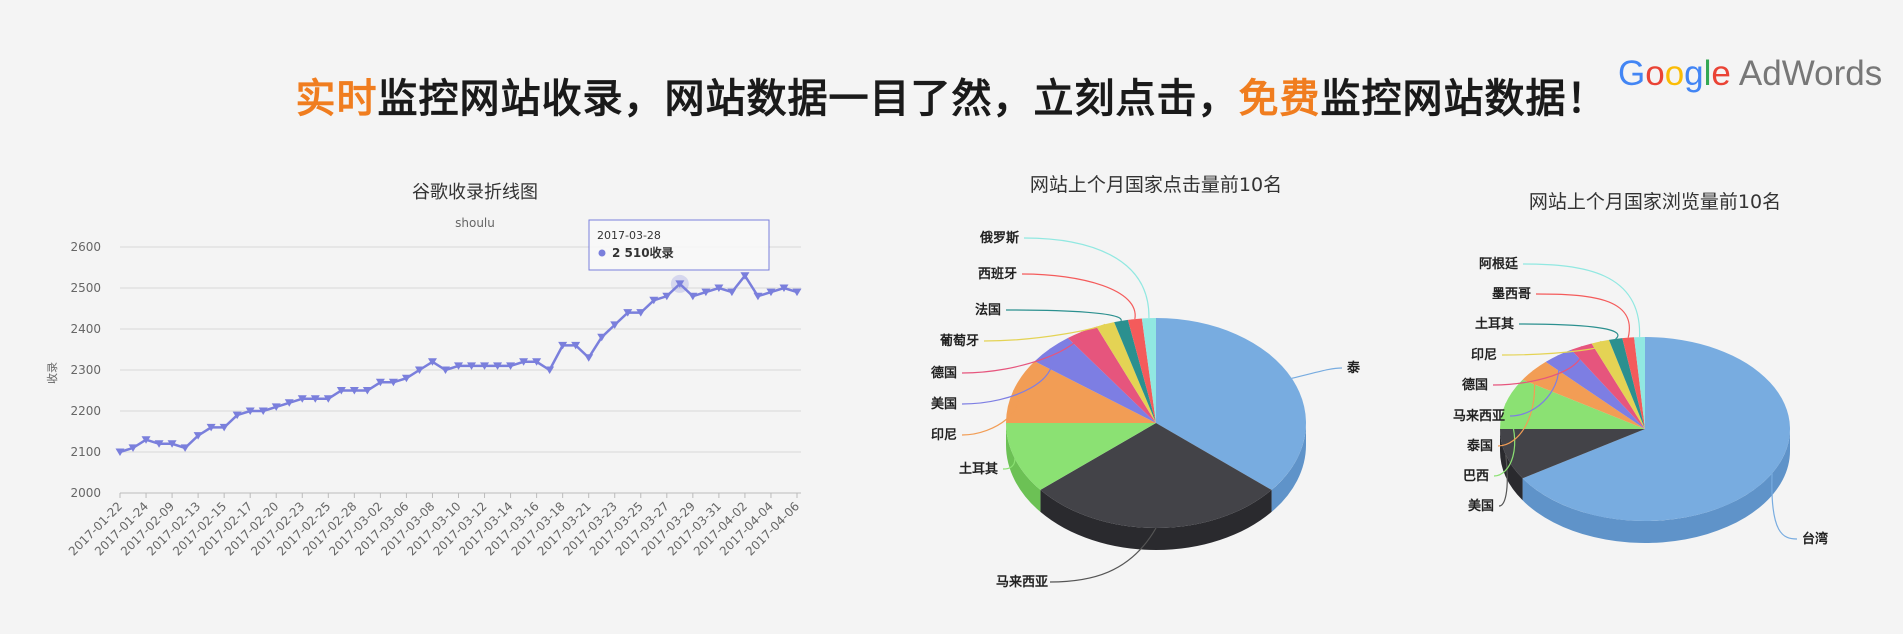 The height and width of the screenshot is (634, 1903). What do you see at coordinates (475, 192) in the screenshot?
I see `line-chart-title: 谷歌收录折线图` at bounding box center [475, 192].